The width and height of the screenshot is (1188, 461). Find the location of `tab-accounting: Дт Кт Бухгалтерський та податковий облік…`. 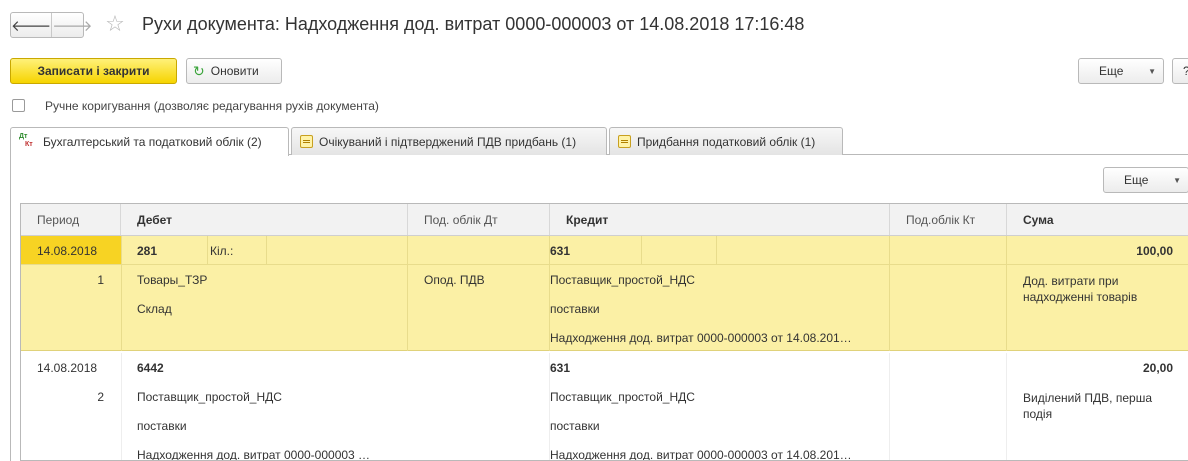

tab-accounting: Дт Кт Бухгалтерський та податковий облік… is located at coordinates (149, 141).